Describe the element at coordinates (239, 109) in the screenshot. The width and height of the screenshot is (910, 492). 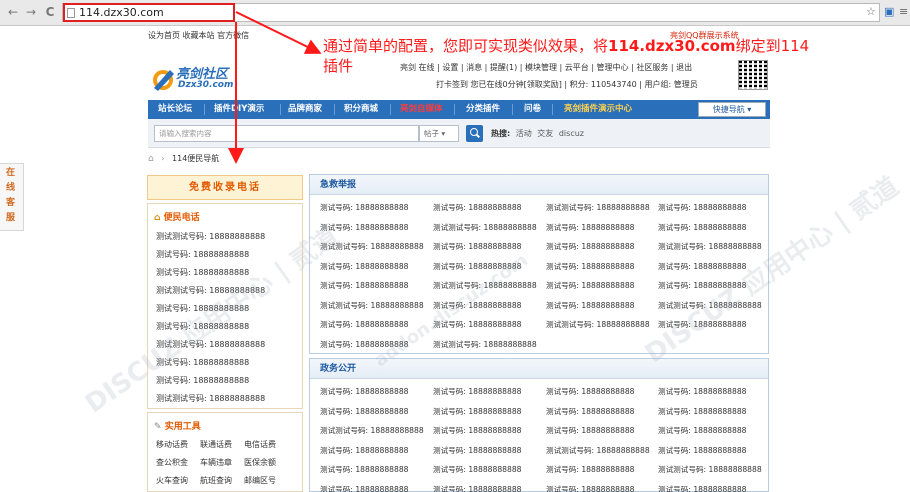
I see `nav-item: 插件DIY演示` at that location.